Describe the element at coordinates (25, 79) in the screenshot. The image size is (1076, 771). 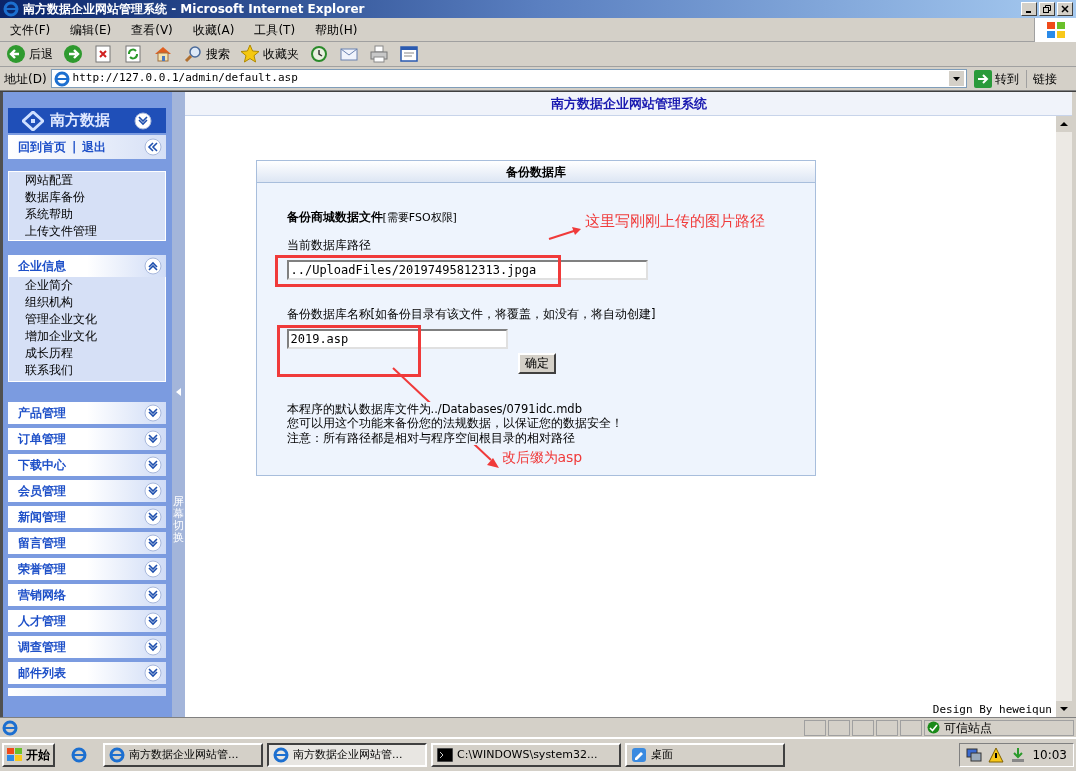
I see `address-label: 地址(D)` at that location.